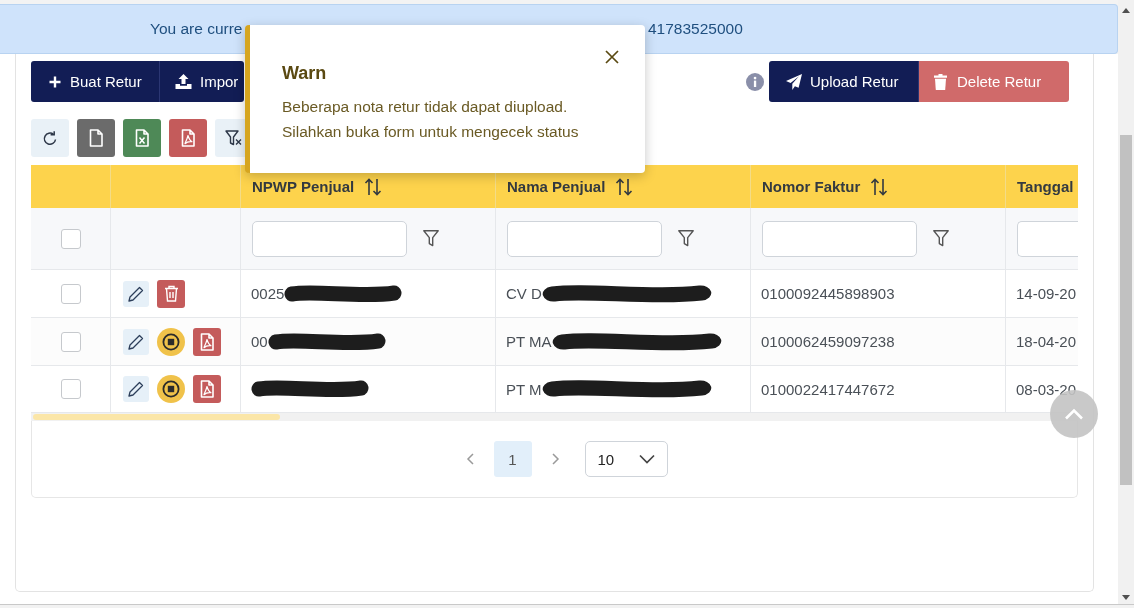 The height and width of the screenshot is (608, 1134). What do you see at coordinates (828, 389) in the screenshot?
I see `table-cell: 0100022417447672` at bounding box center [828, 389].